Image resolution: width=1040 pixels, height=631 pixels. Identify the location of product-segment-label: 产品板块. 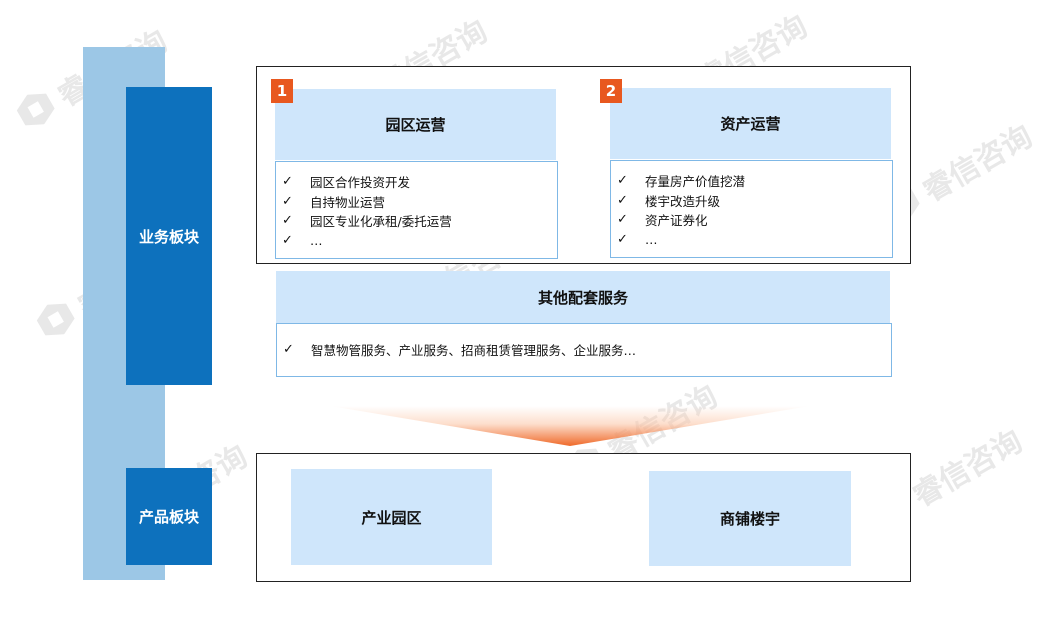
(169, 516).